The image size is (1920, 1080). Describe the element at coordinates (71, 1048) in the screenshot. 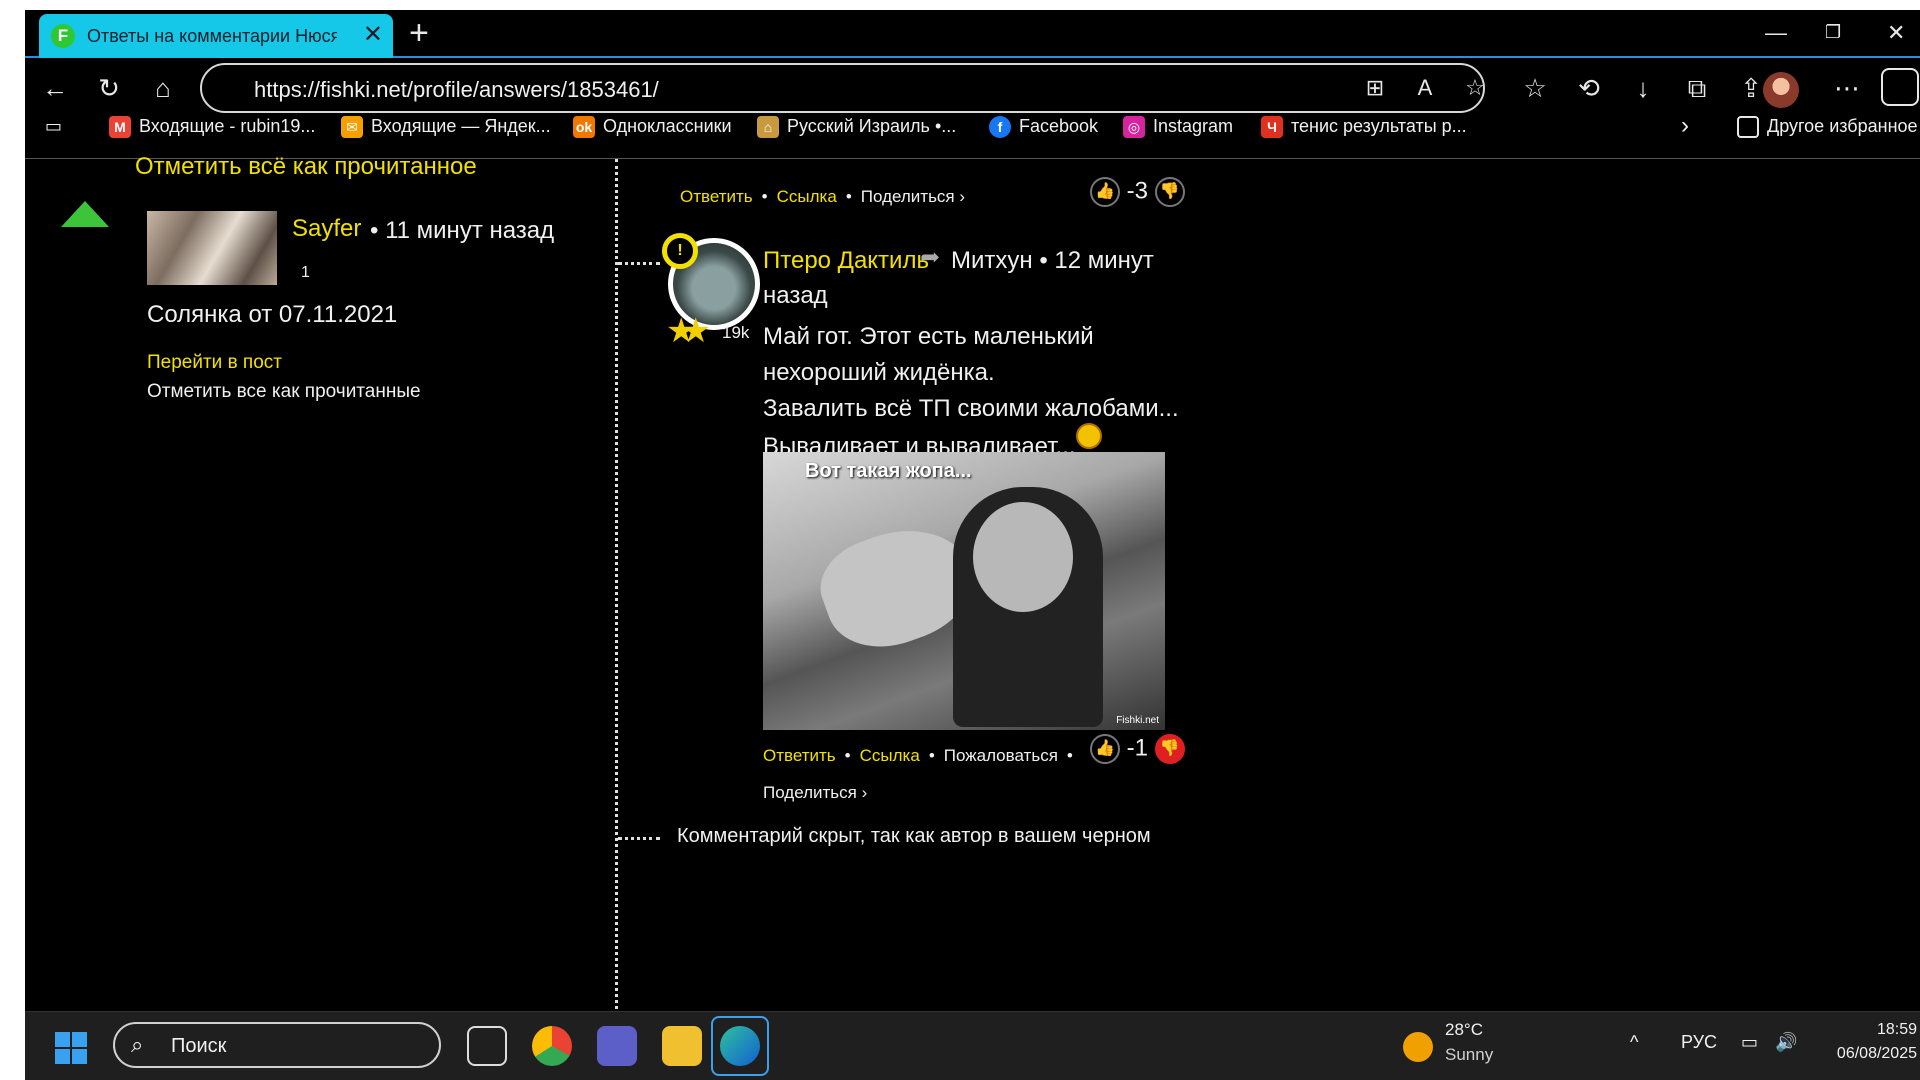

I see `windows-start-icon` at that location.